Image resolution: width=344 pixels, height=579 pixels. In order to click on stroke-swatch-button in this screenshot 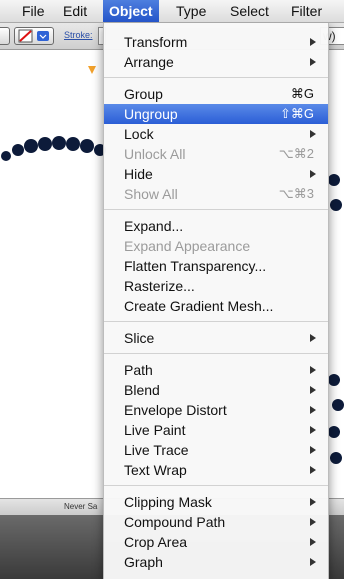, I will do `click(34, 36)`.